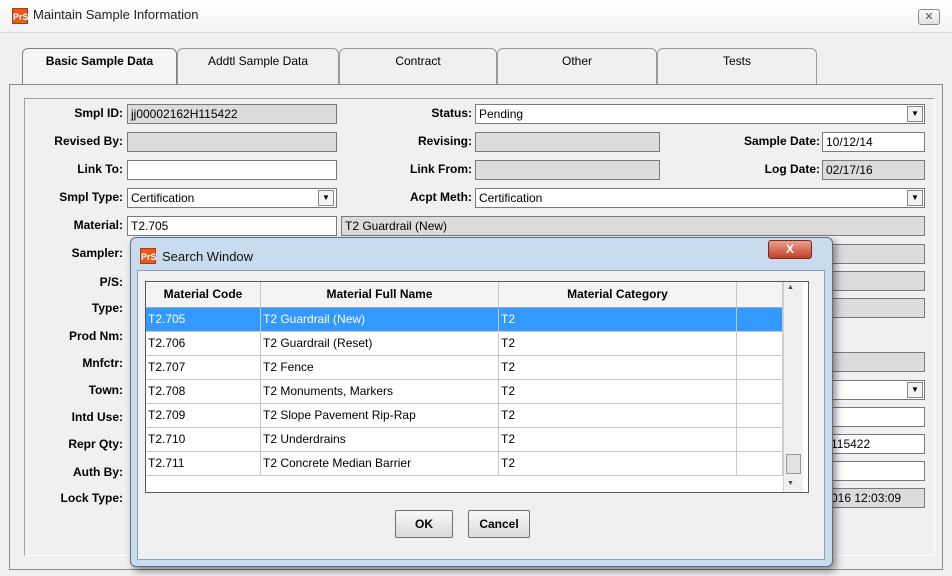 This screenshot has height=576, width=952. I want to click on type-label: Type:, so click(107, 308).